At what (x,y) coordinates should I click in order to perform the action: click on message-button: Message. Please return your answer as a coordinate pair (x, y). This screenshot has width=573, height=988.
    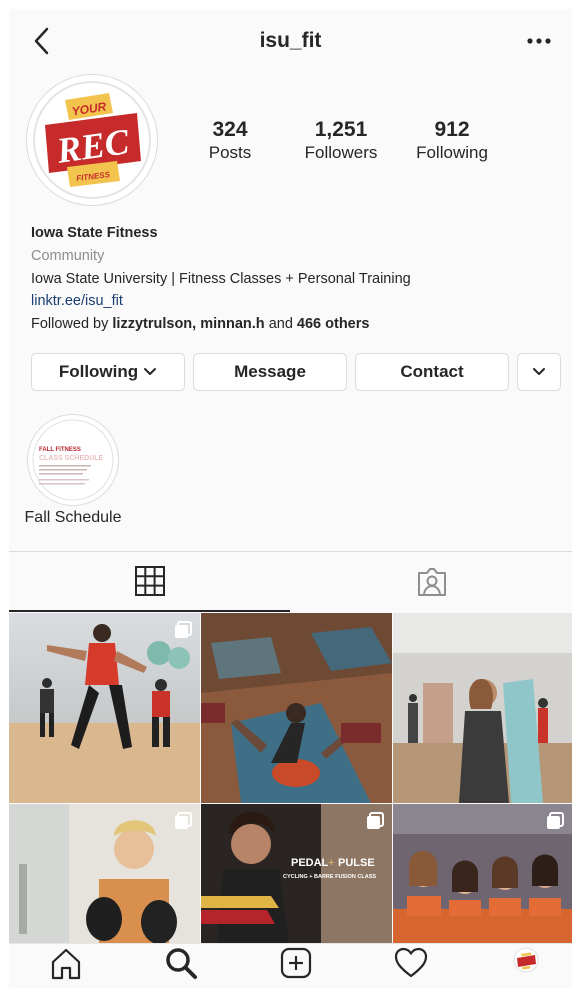
    Looking at the image, I should click on (270, 372).